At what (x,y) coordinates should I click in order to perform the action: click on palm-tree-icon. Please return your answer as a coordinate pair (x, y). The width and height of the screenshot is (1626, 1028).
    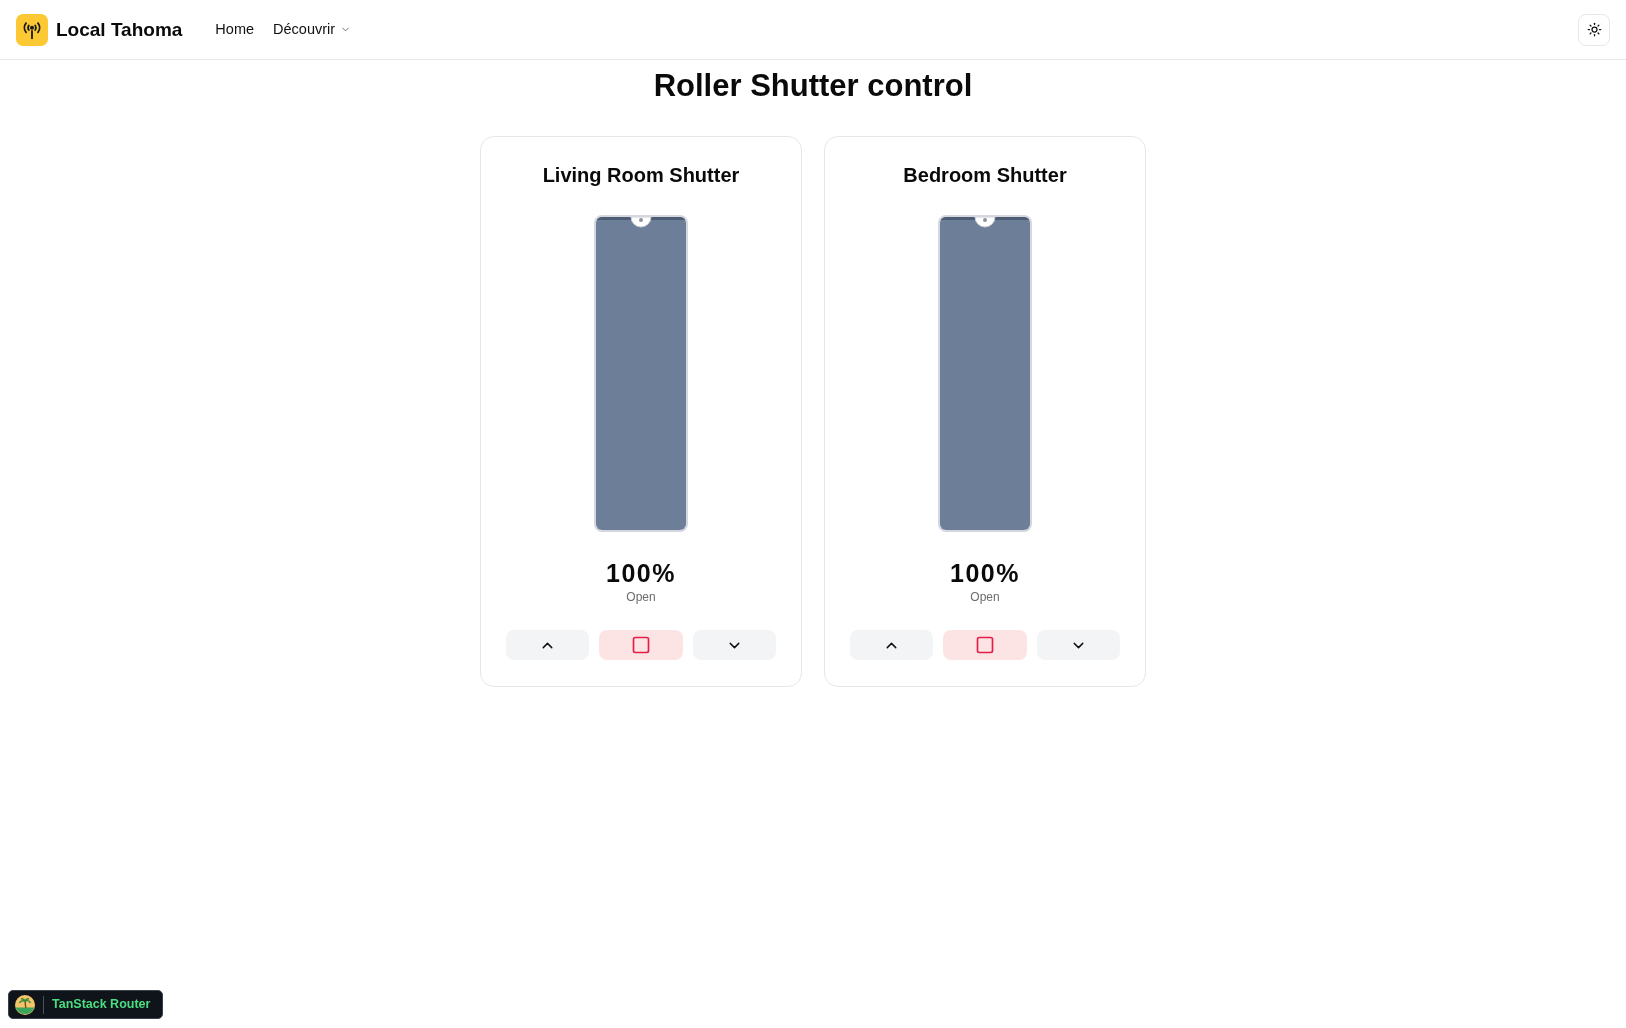
    Looking at the image, I should click on (25, 1004).